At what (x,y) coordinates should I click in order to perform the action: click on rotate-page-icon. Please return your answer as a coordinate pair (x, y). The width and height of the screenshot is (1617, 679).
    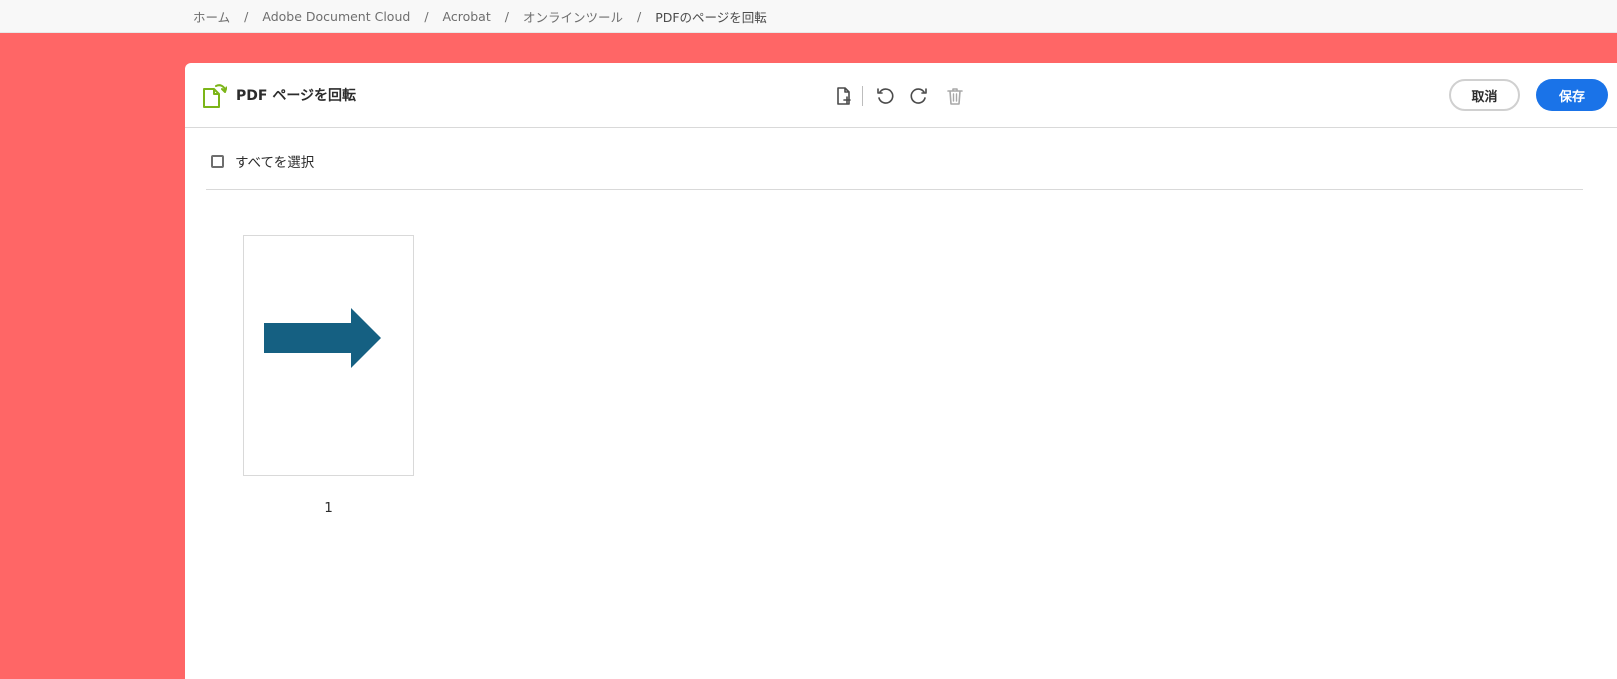
    Looking at the image, I should click on (214, 96).